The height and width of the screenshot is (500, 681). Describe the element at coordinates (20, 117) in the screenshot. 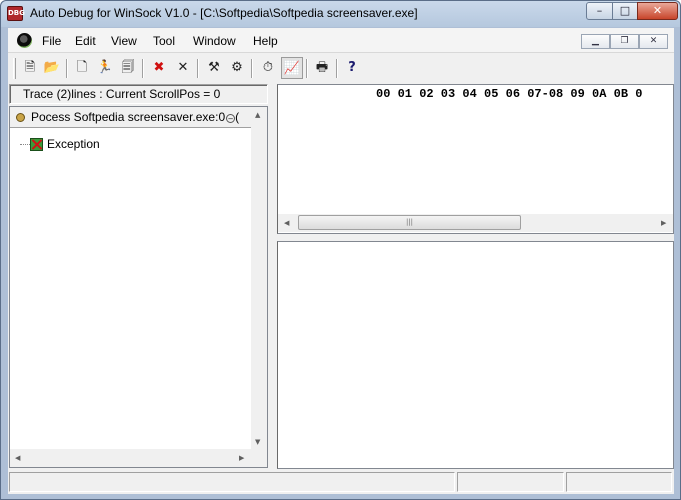

I see `process-icon` at that location.